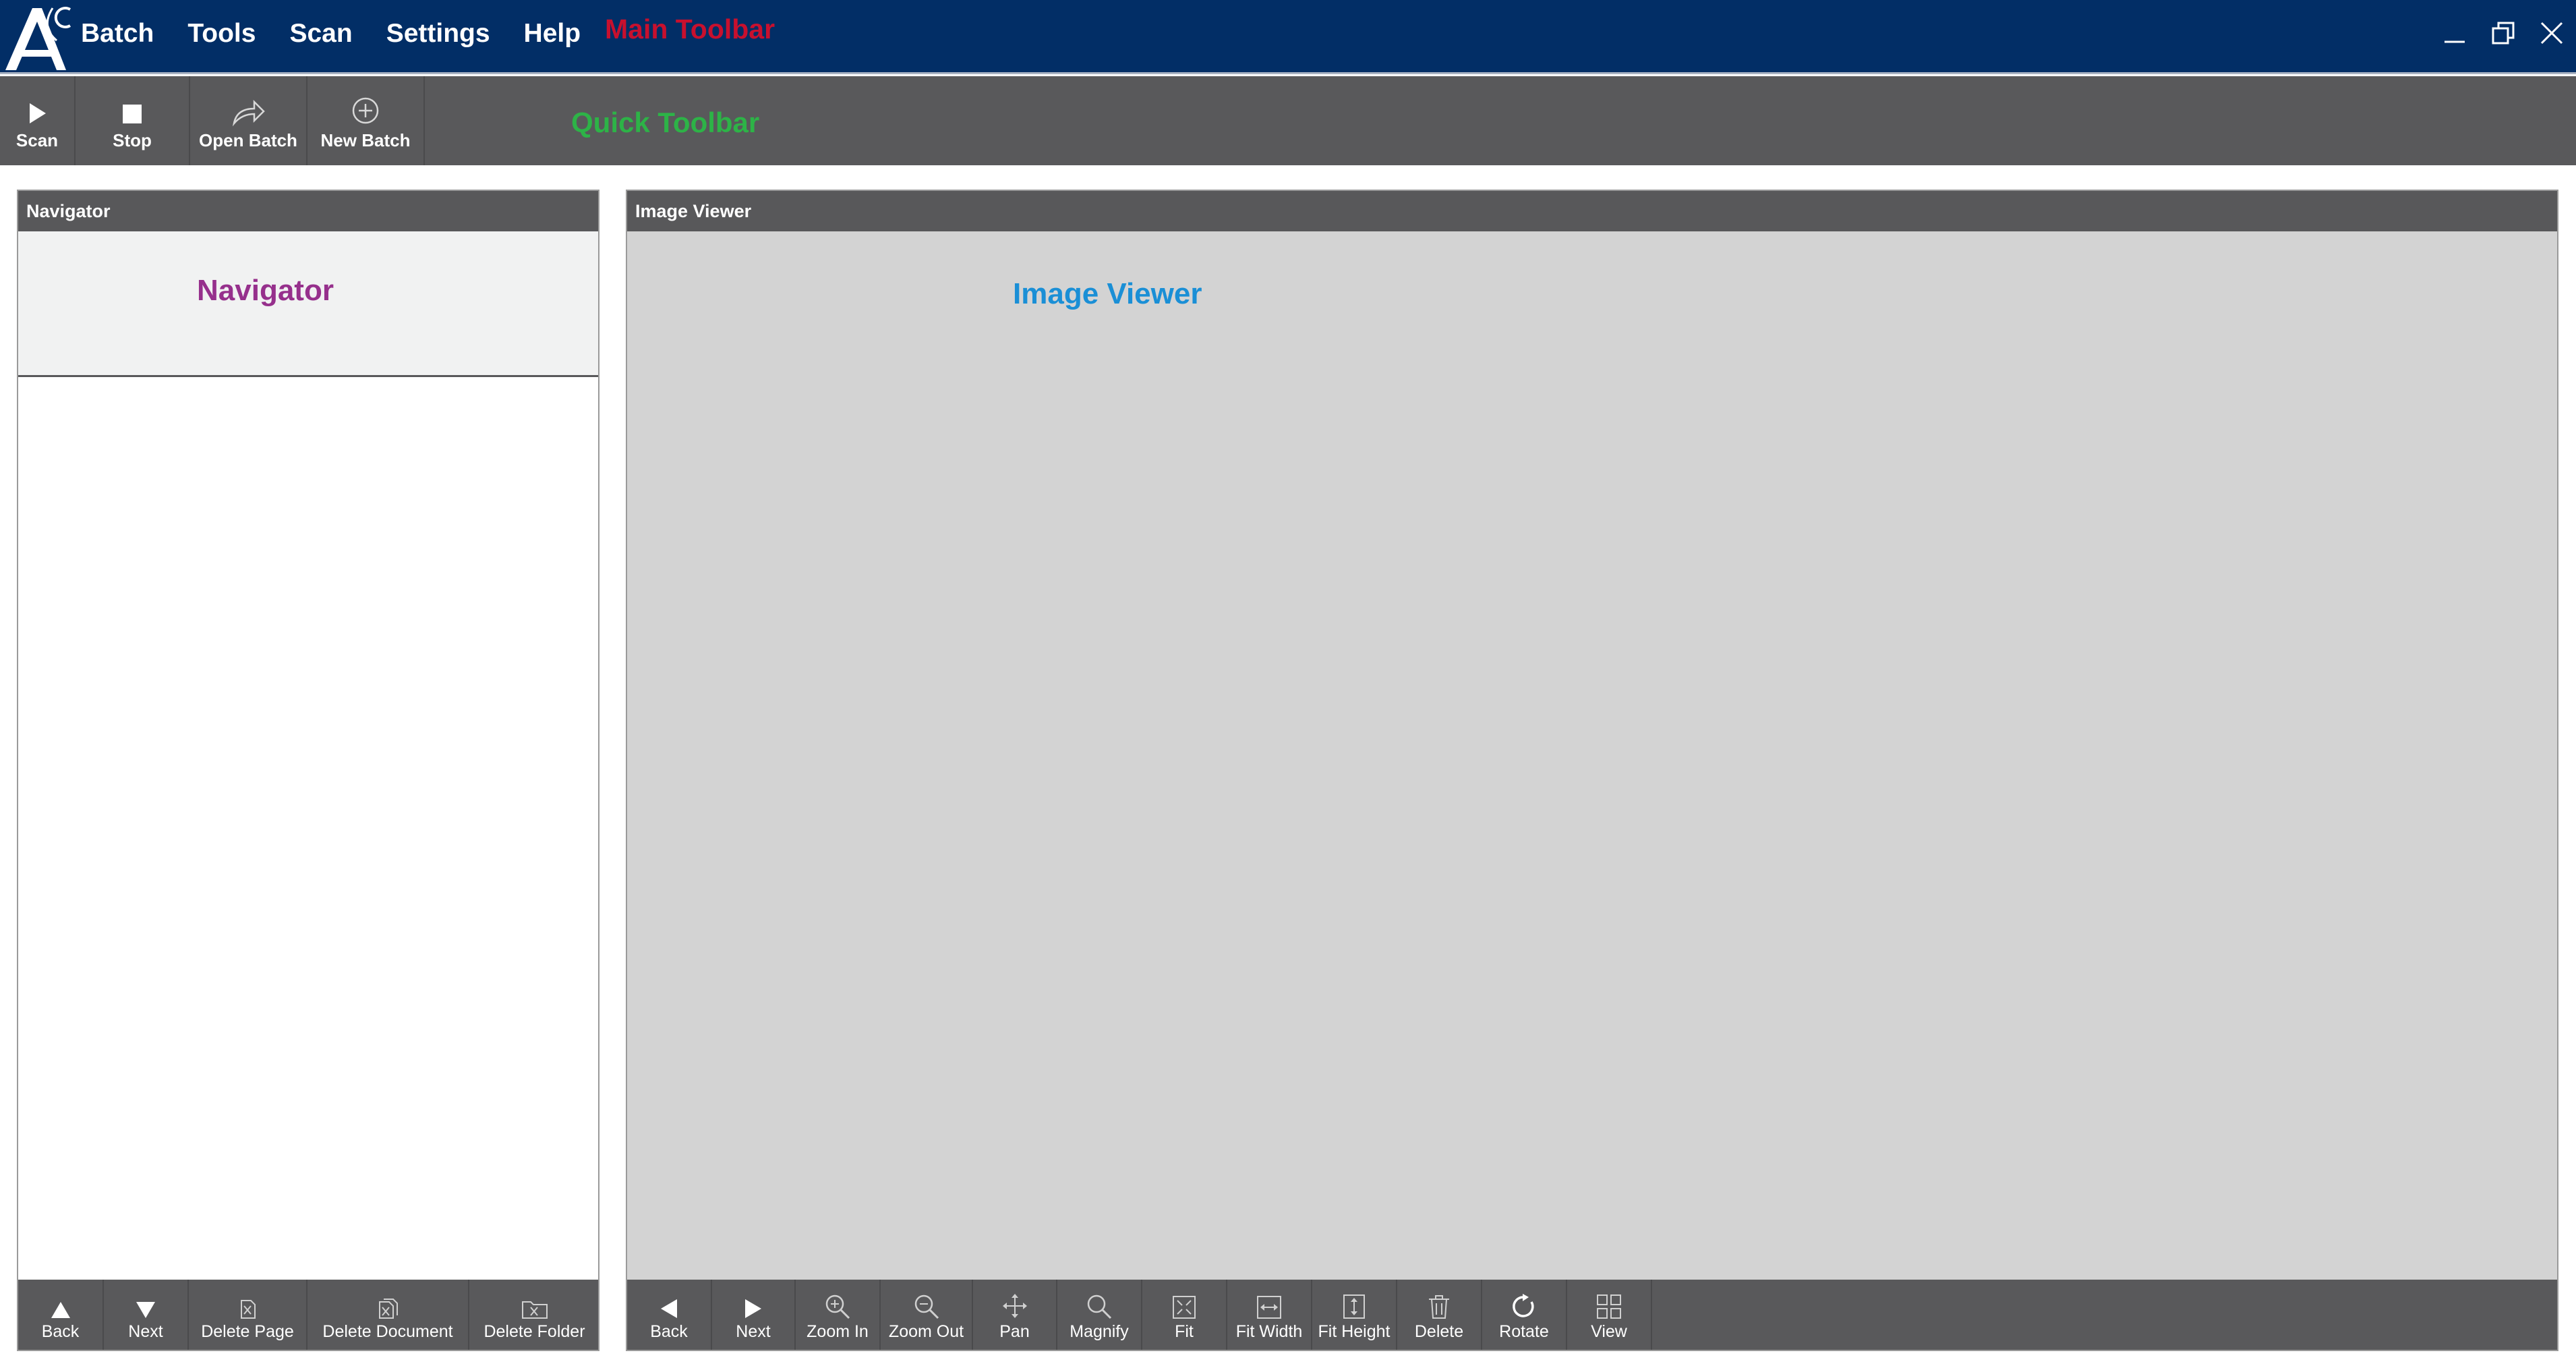 This screenshot has width=2576, height=1368. Describe the element at coordinates (1269, 1331) in the screenshot. I see `fit-width-label: Fit Width` at that location.